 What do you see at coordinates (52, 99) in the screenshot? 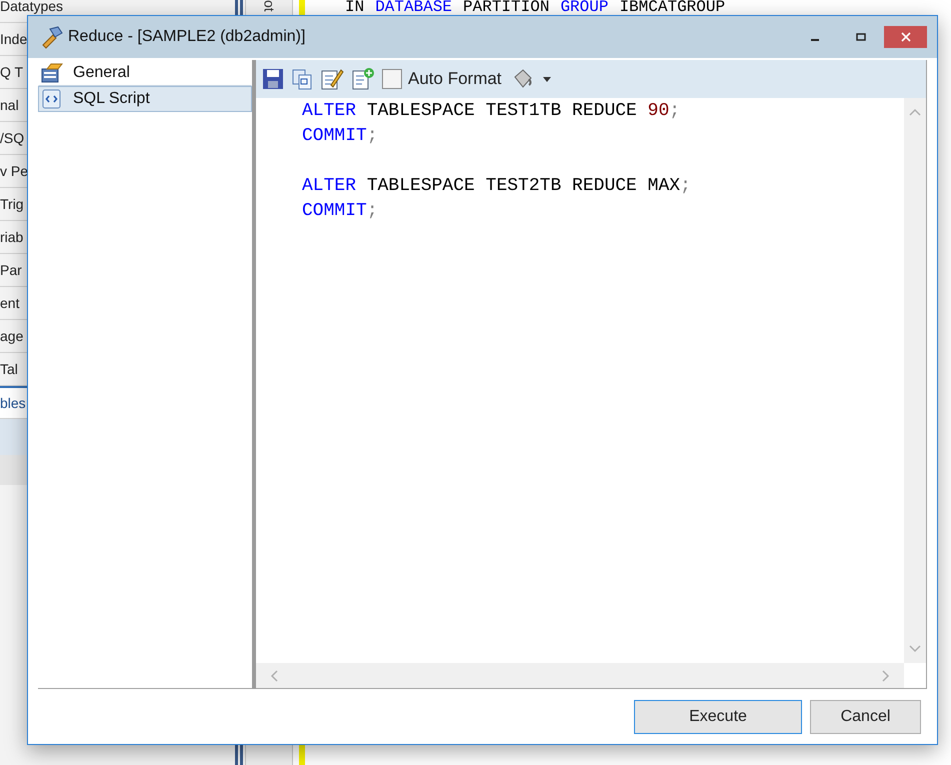
I see `script-scroll-icon` at bounding box center [52, 99].